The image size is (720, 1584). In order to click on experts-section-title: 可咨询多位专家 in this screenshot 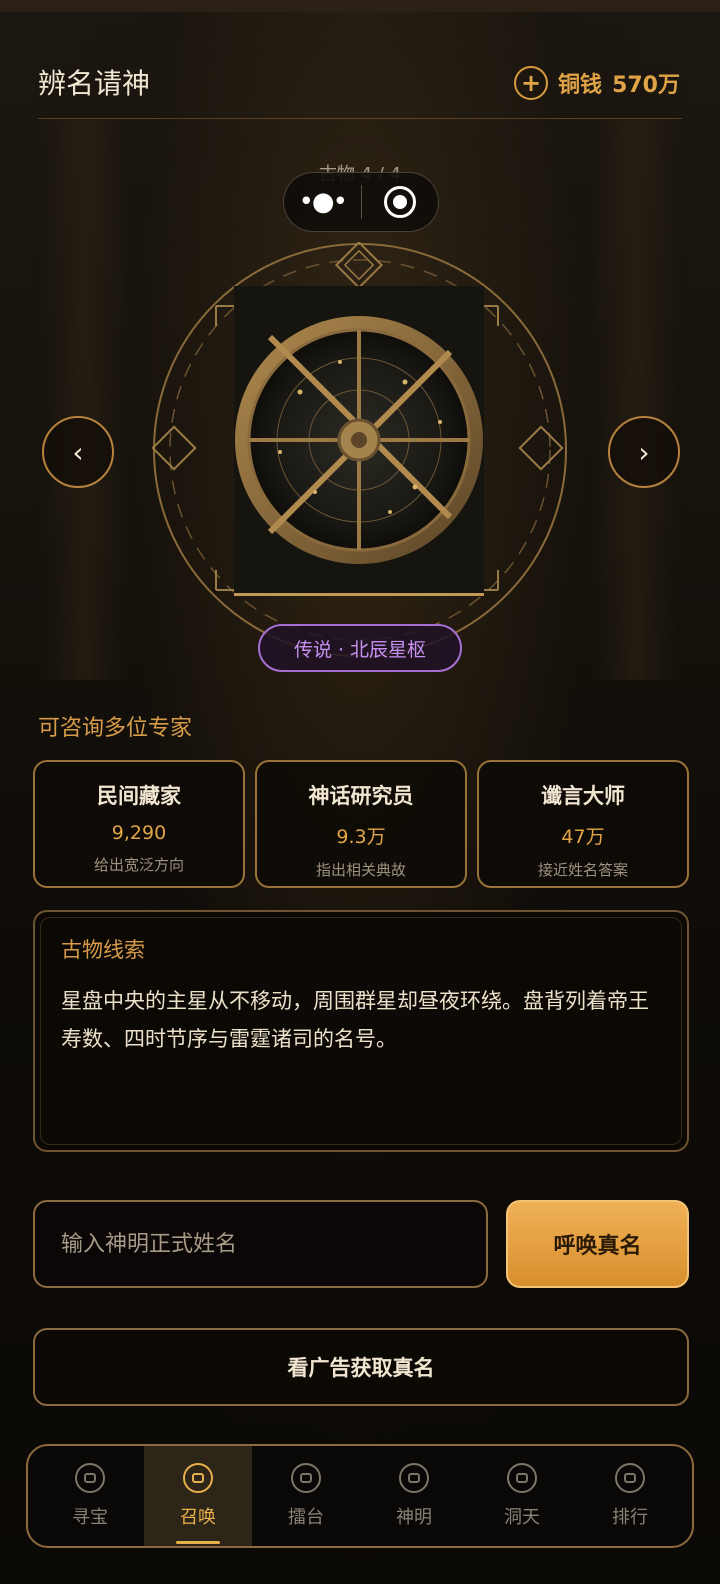, I will do `click(115, 728)`.